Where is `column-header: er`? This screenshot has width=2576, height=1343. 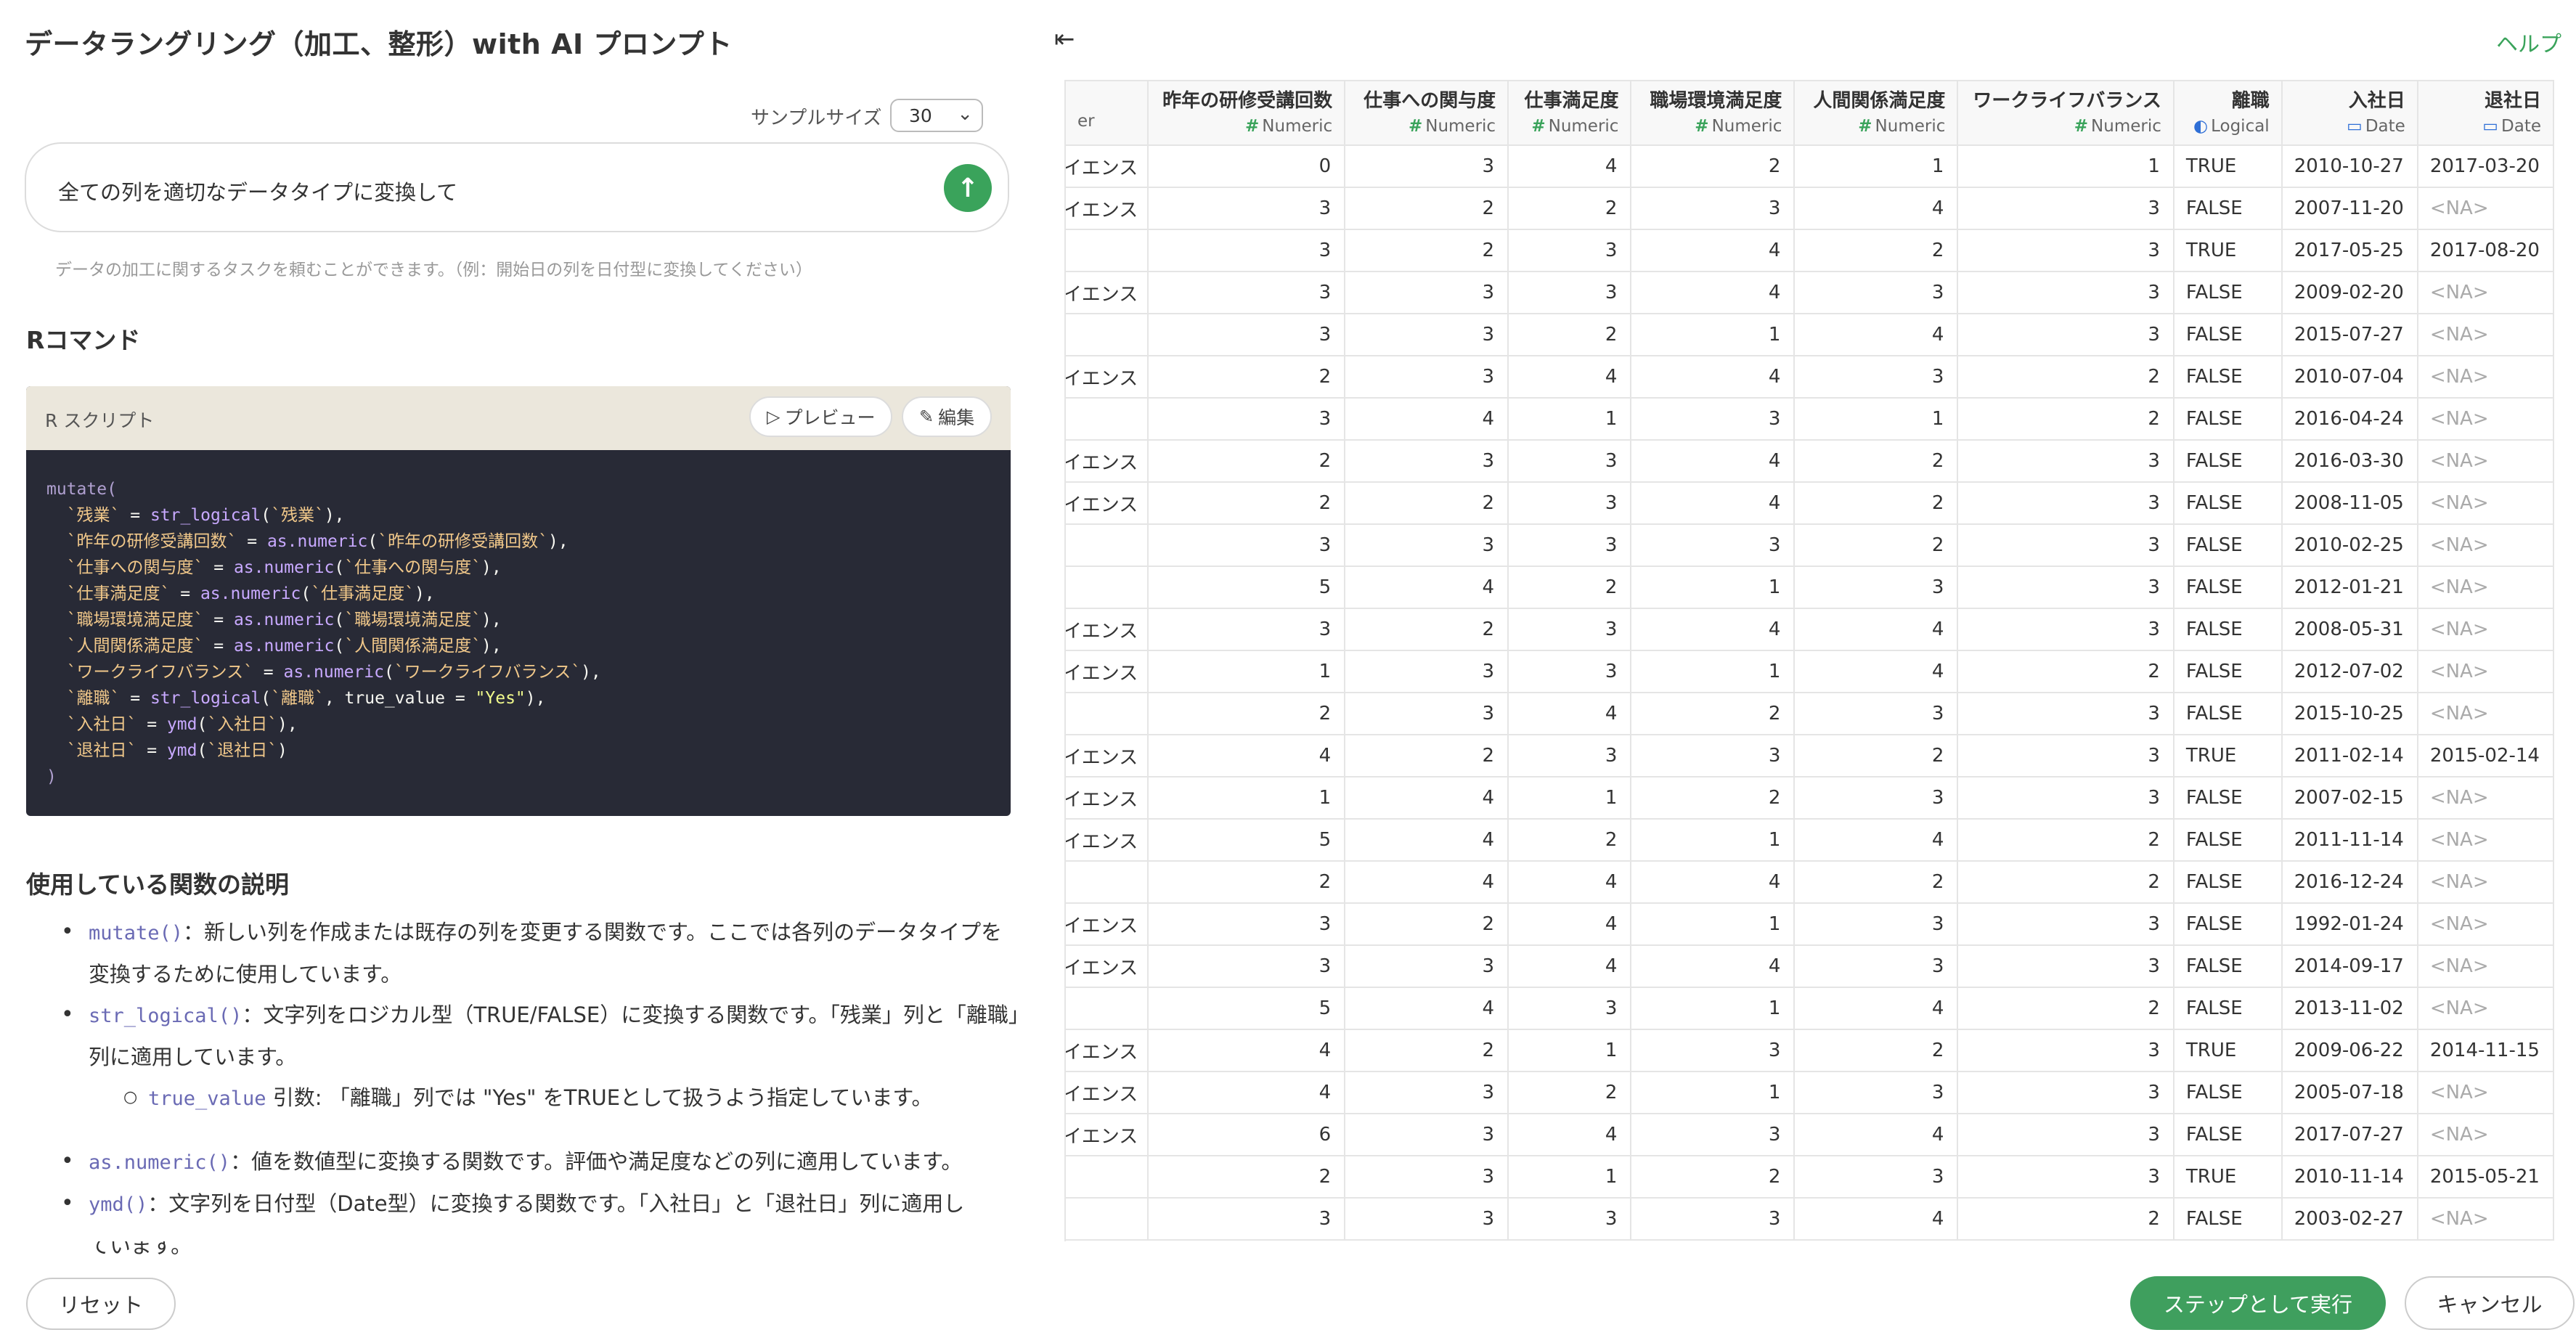
column-header: er is located at coordinates (1107, 113).